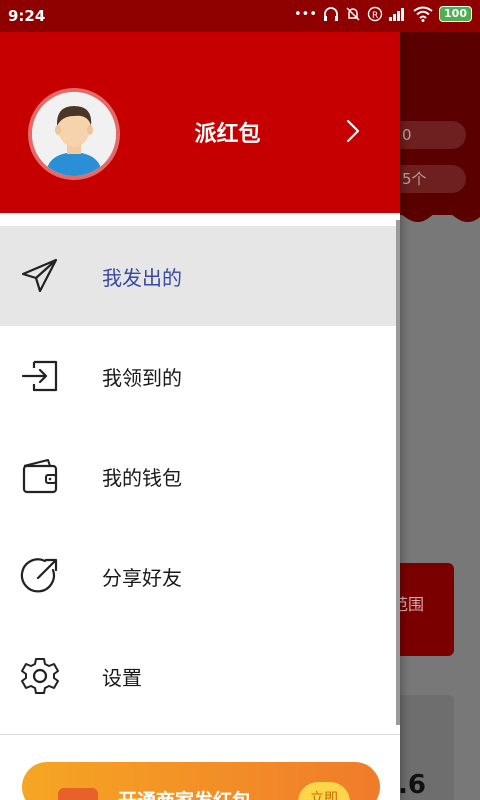 The height and width of the screenshot is (800, 480). What do you see at coordinates (39, 575) in the screenshot?
I see `share-arrow-icon` at bounding box center [39, 575].